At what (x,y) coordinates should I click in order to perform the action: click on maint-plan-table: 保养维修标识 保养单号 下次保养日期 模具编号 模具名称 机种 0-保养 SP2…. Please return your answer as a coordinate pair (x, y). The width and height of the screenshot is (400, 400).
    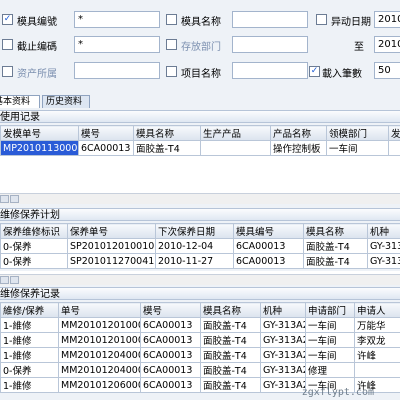
    Looking at the image, I should click on (200, 246).